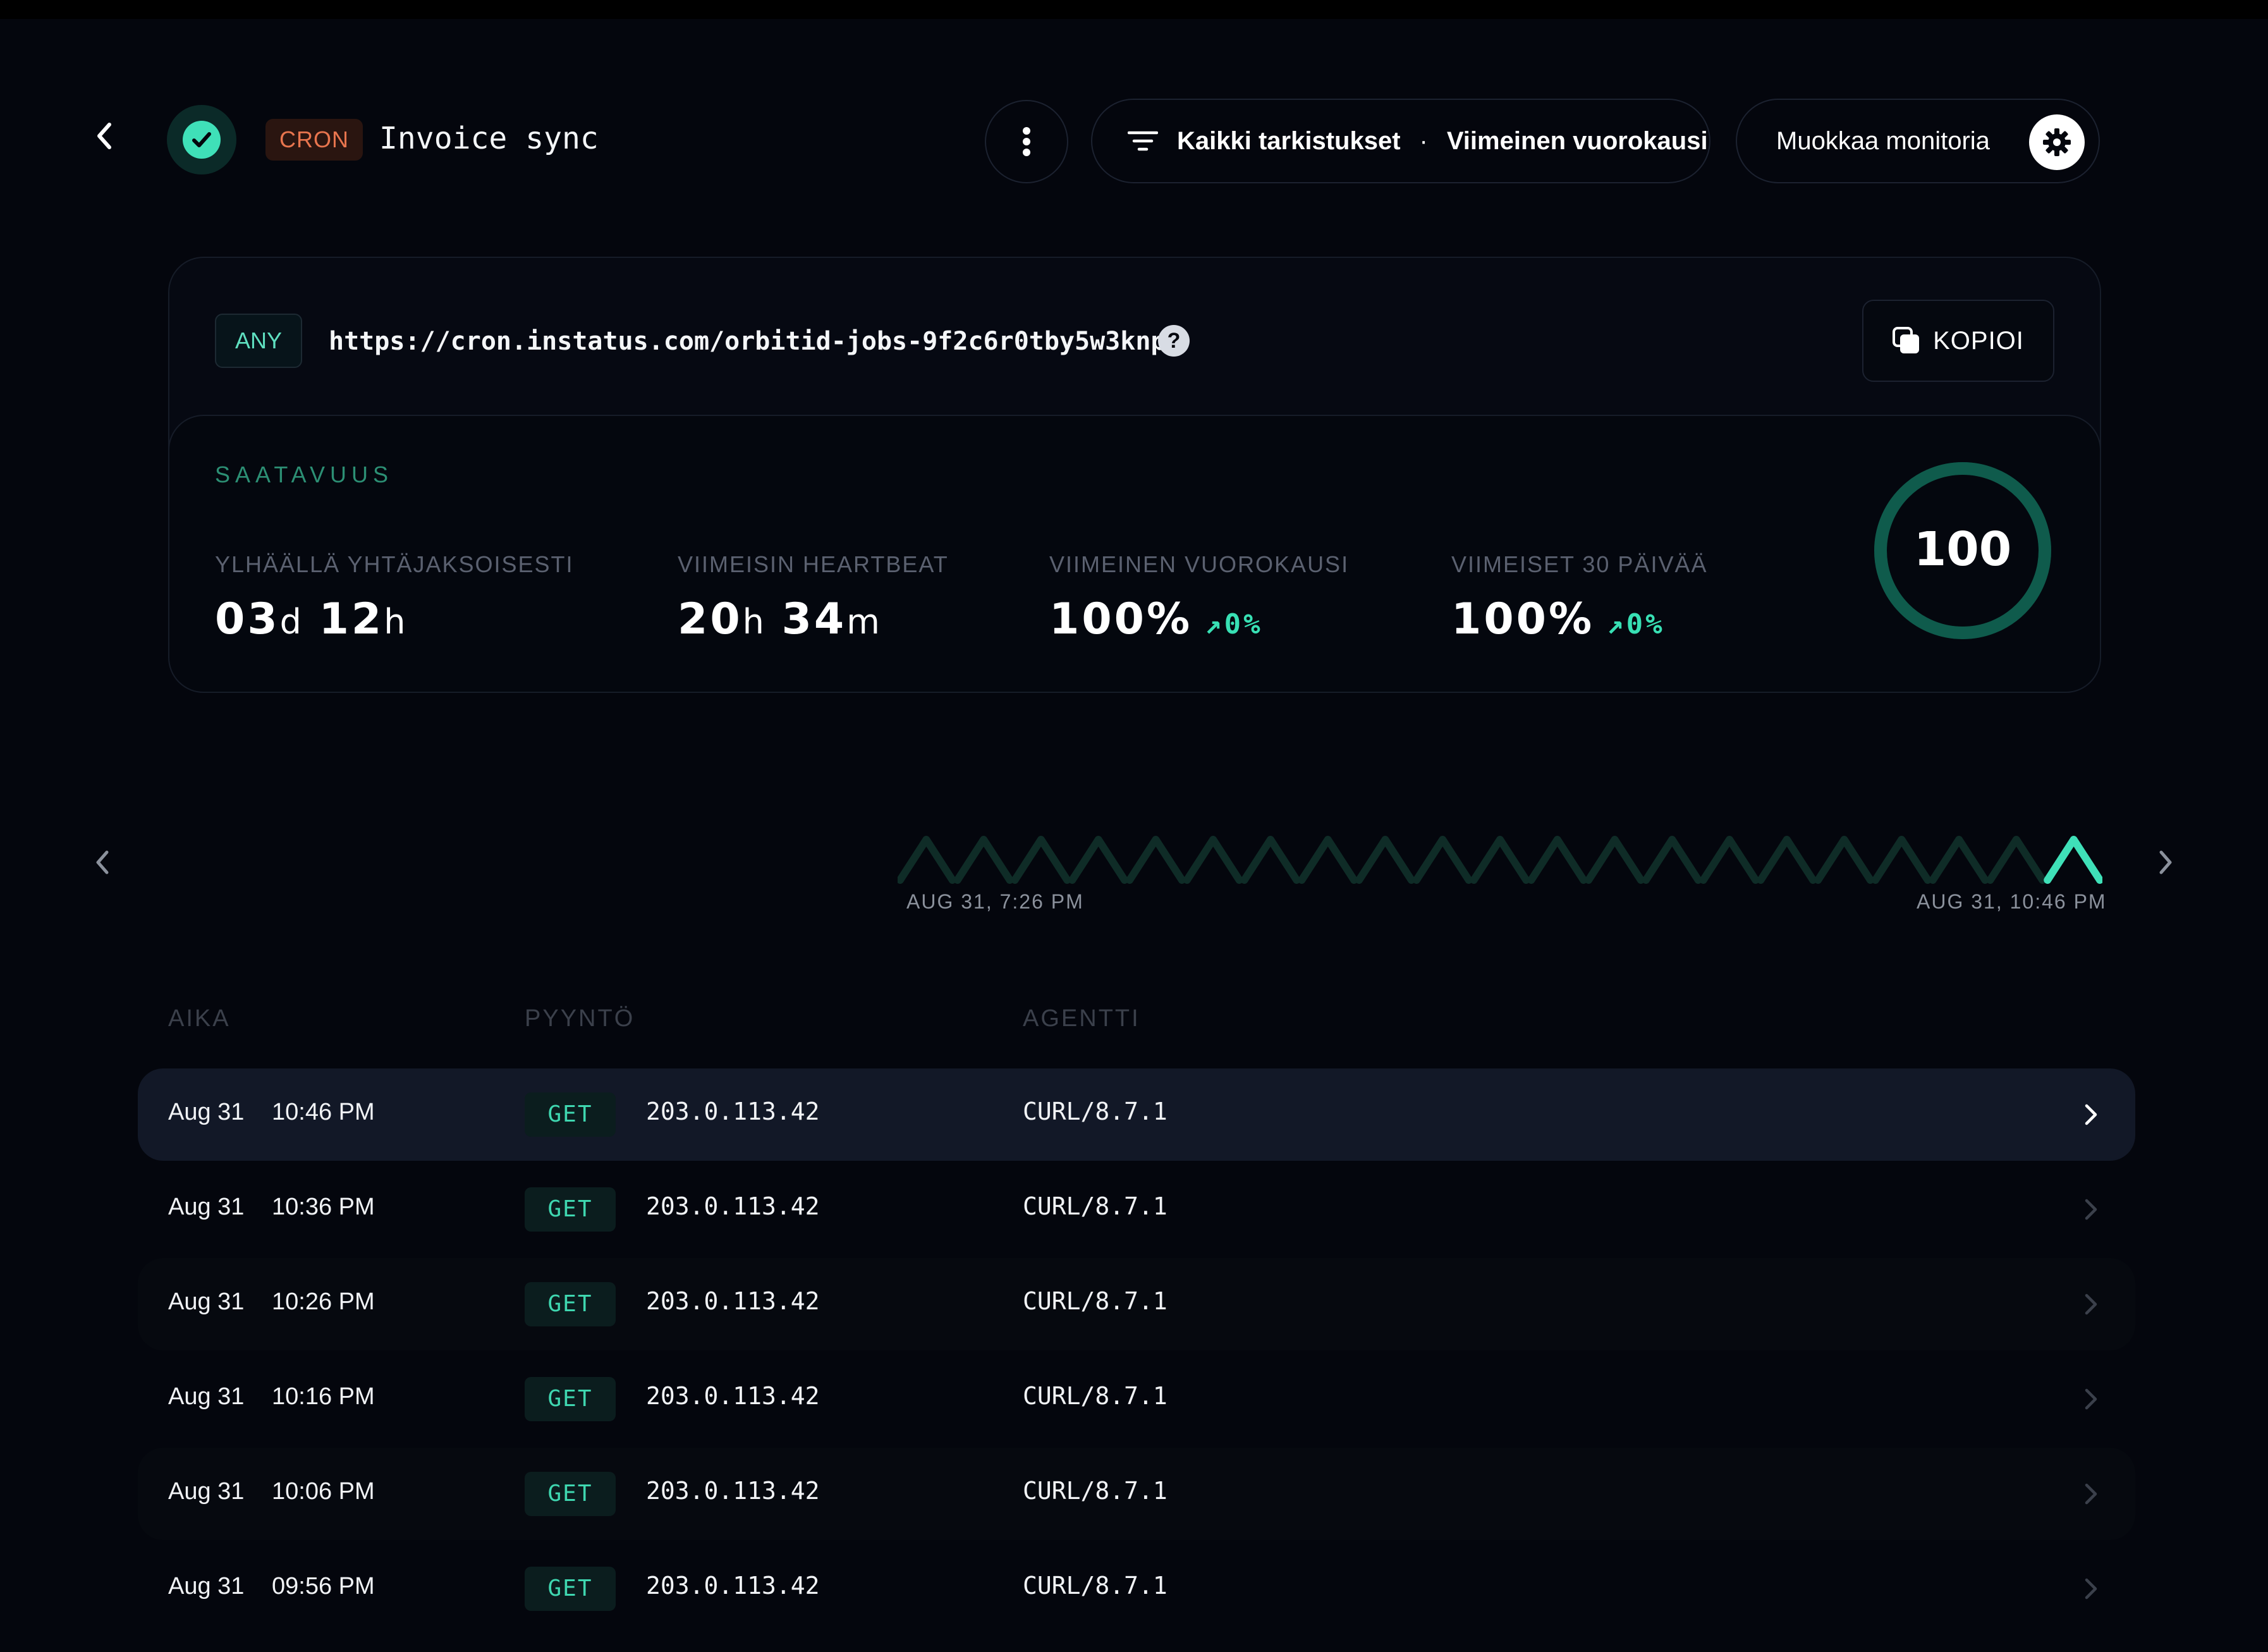  I want to click on more-options-button, so click(1026, 141).